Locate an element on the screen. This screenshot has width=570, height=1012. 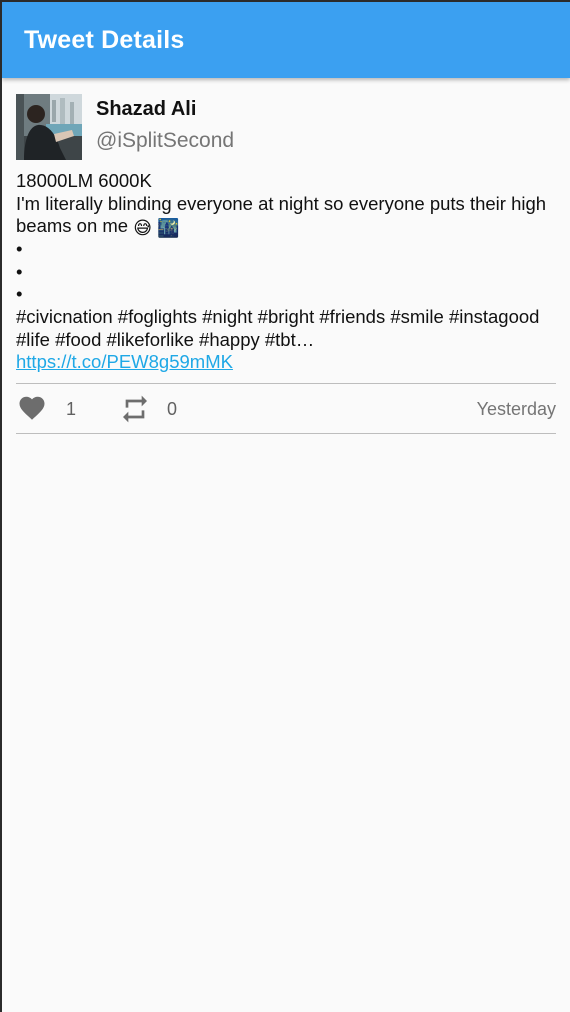
heart-icon is located at coordinates (32, 408).